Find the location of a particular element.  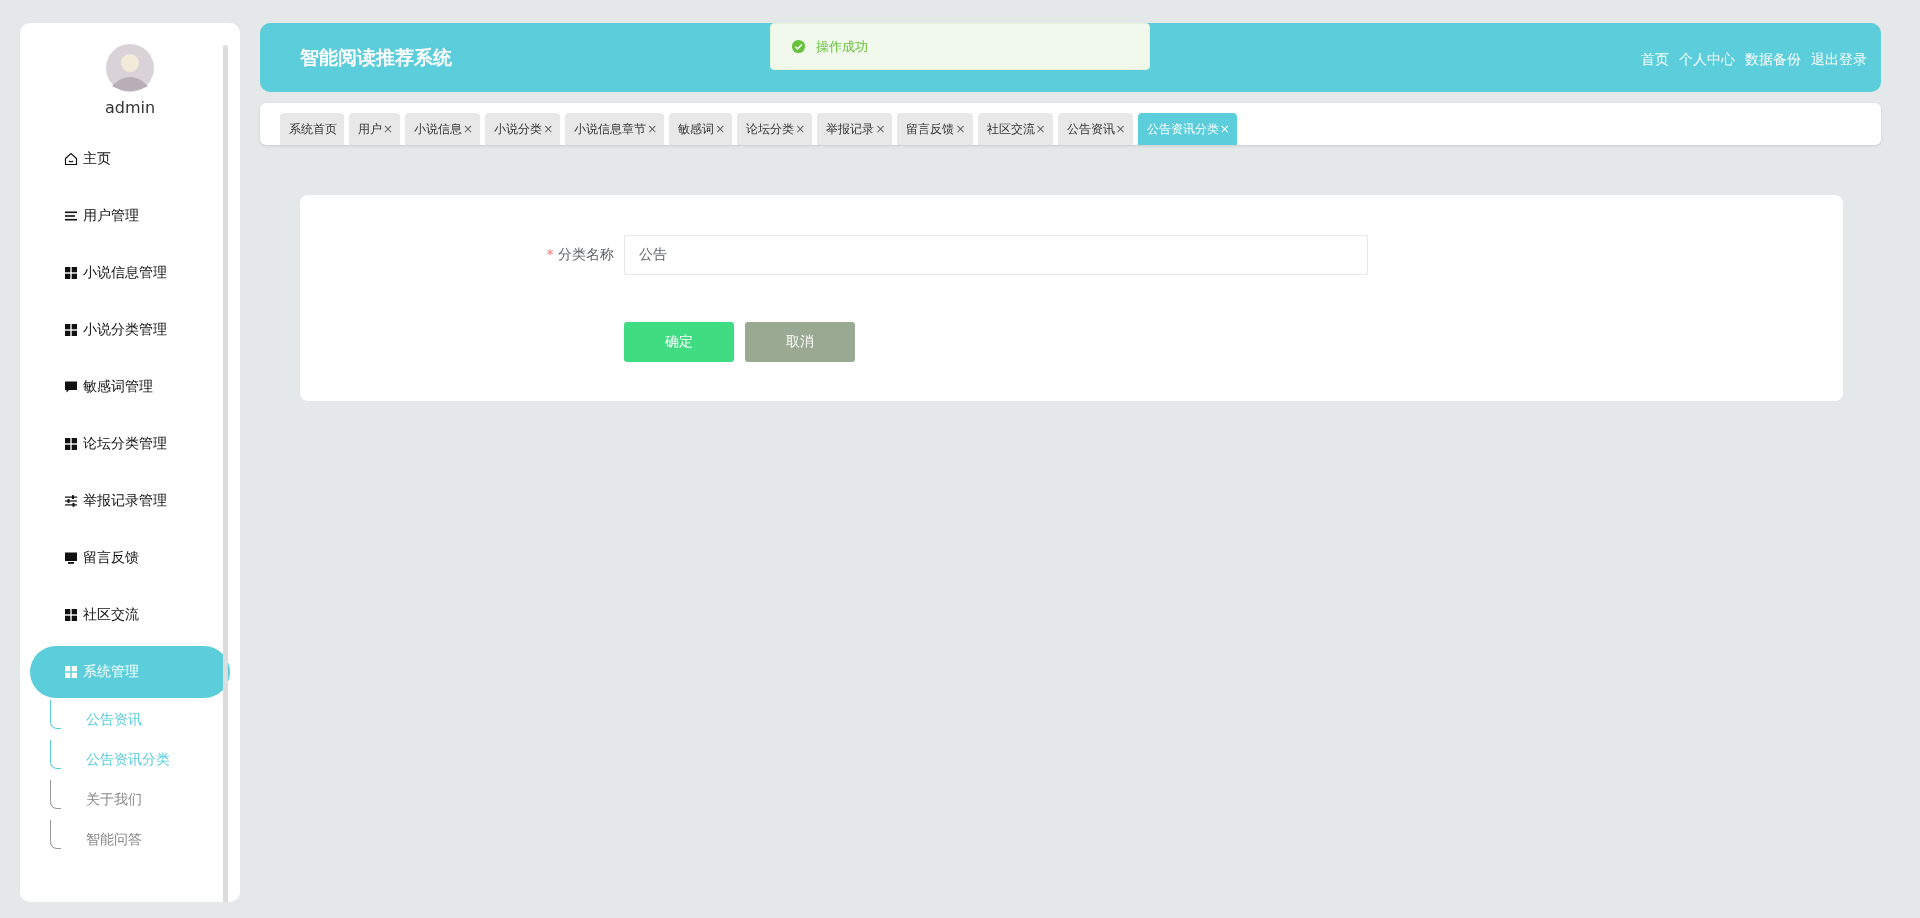

menu-item: 小说分类管理 is located at coordinates (130, 330).